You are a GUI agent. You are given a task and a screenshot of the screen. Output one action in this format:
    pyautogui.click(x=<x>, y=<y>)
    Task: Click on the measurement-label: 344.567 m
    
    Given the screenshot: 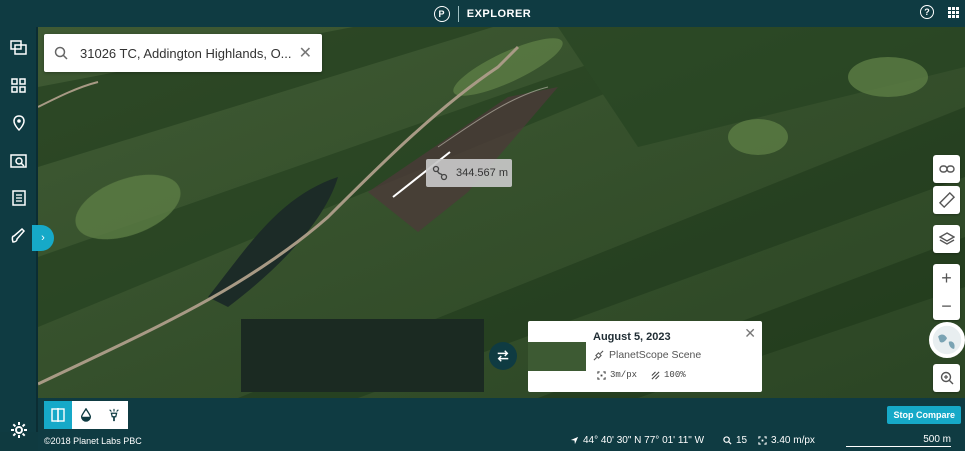 What is the action you would take?
    pyautogui.click(x=469, y=173)
    